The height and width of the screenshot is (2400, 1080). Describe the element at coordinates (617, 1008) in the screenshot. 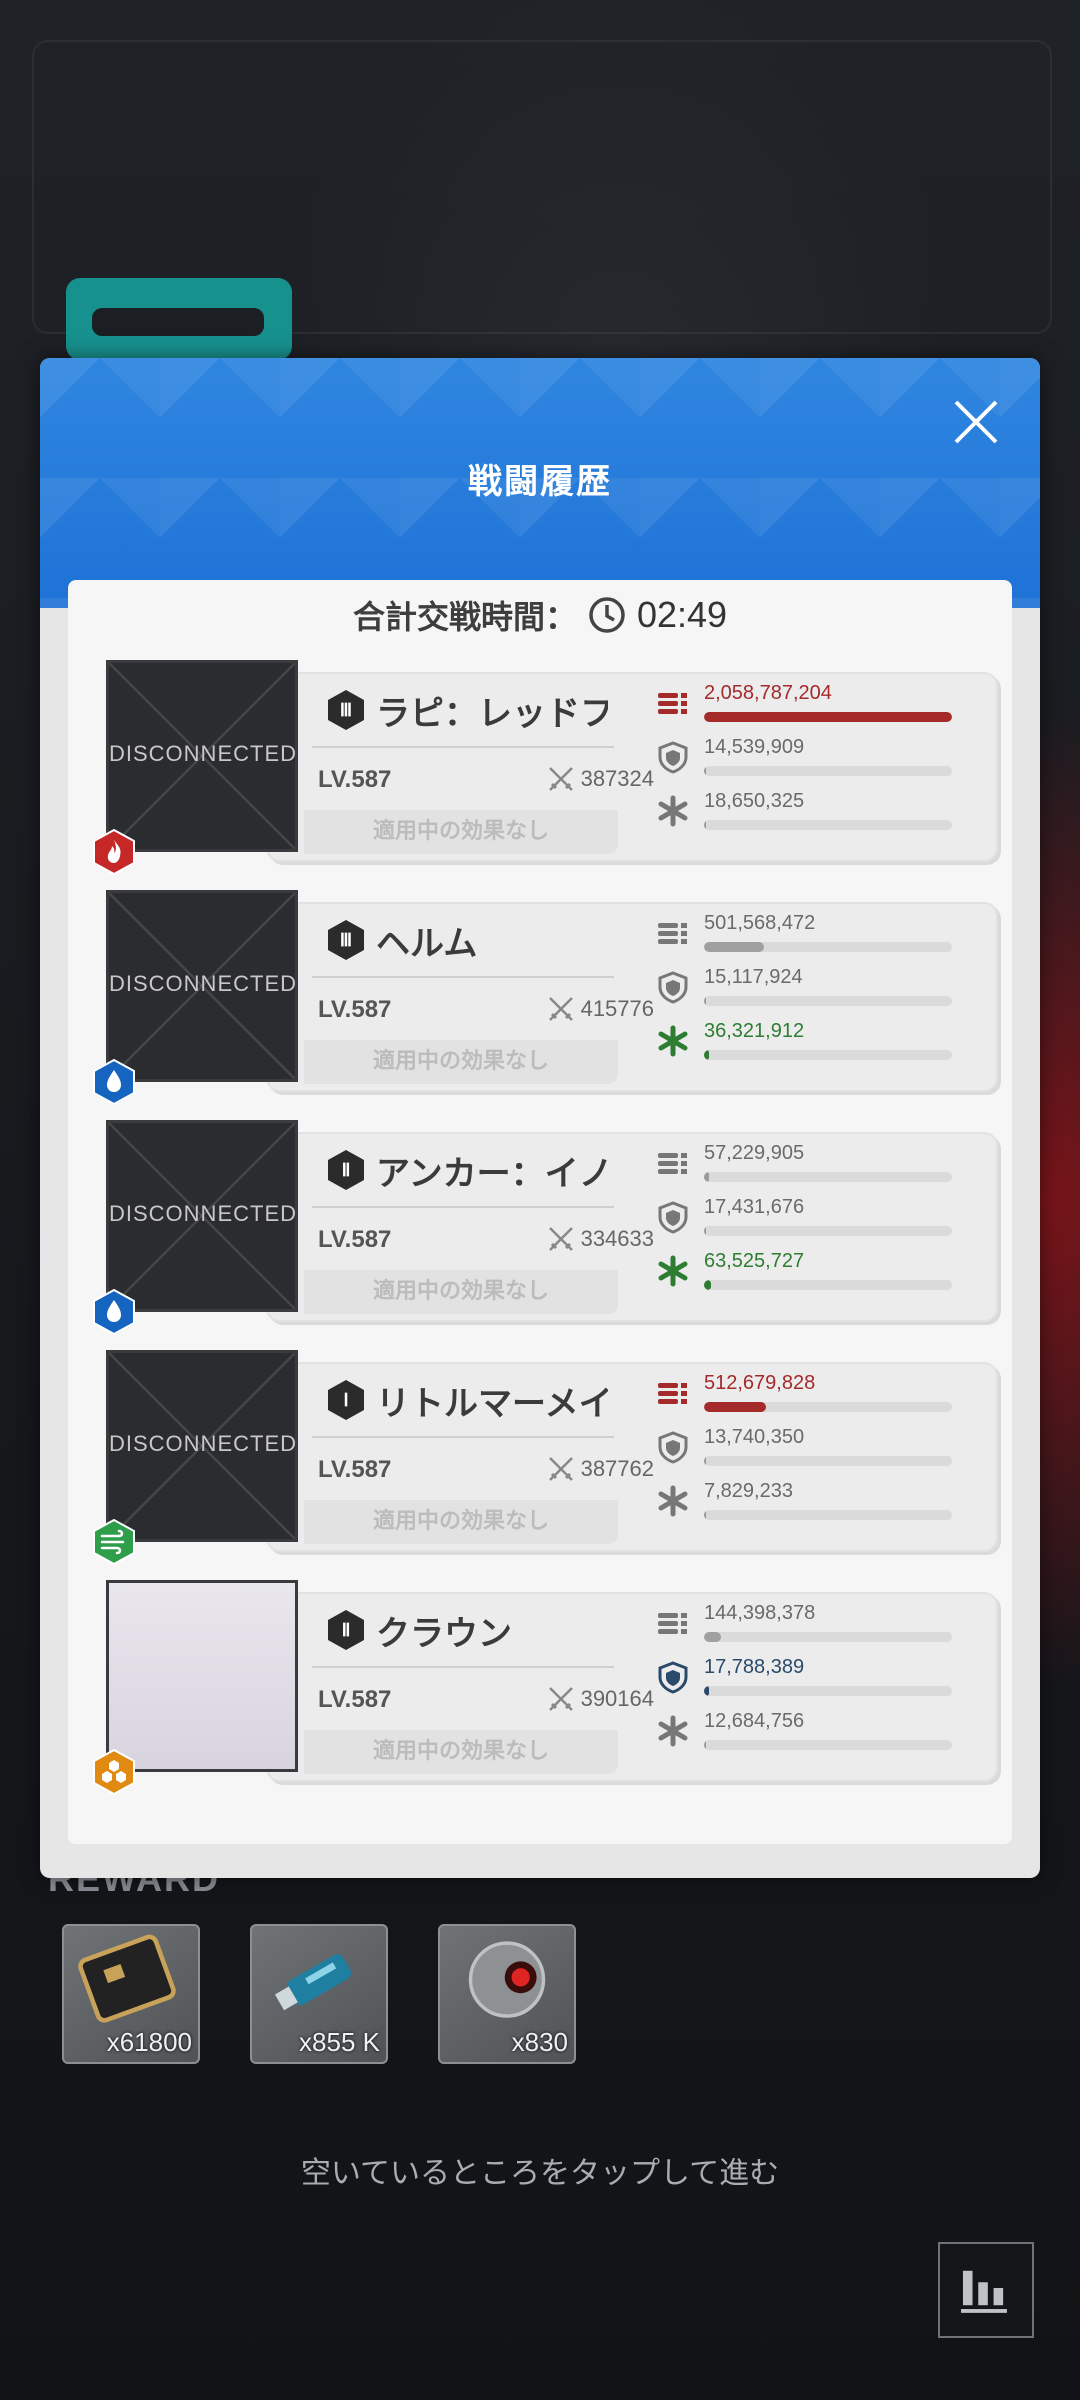

I see `combat-power: 415776` at that location.